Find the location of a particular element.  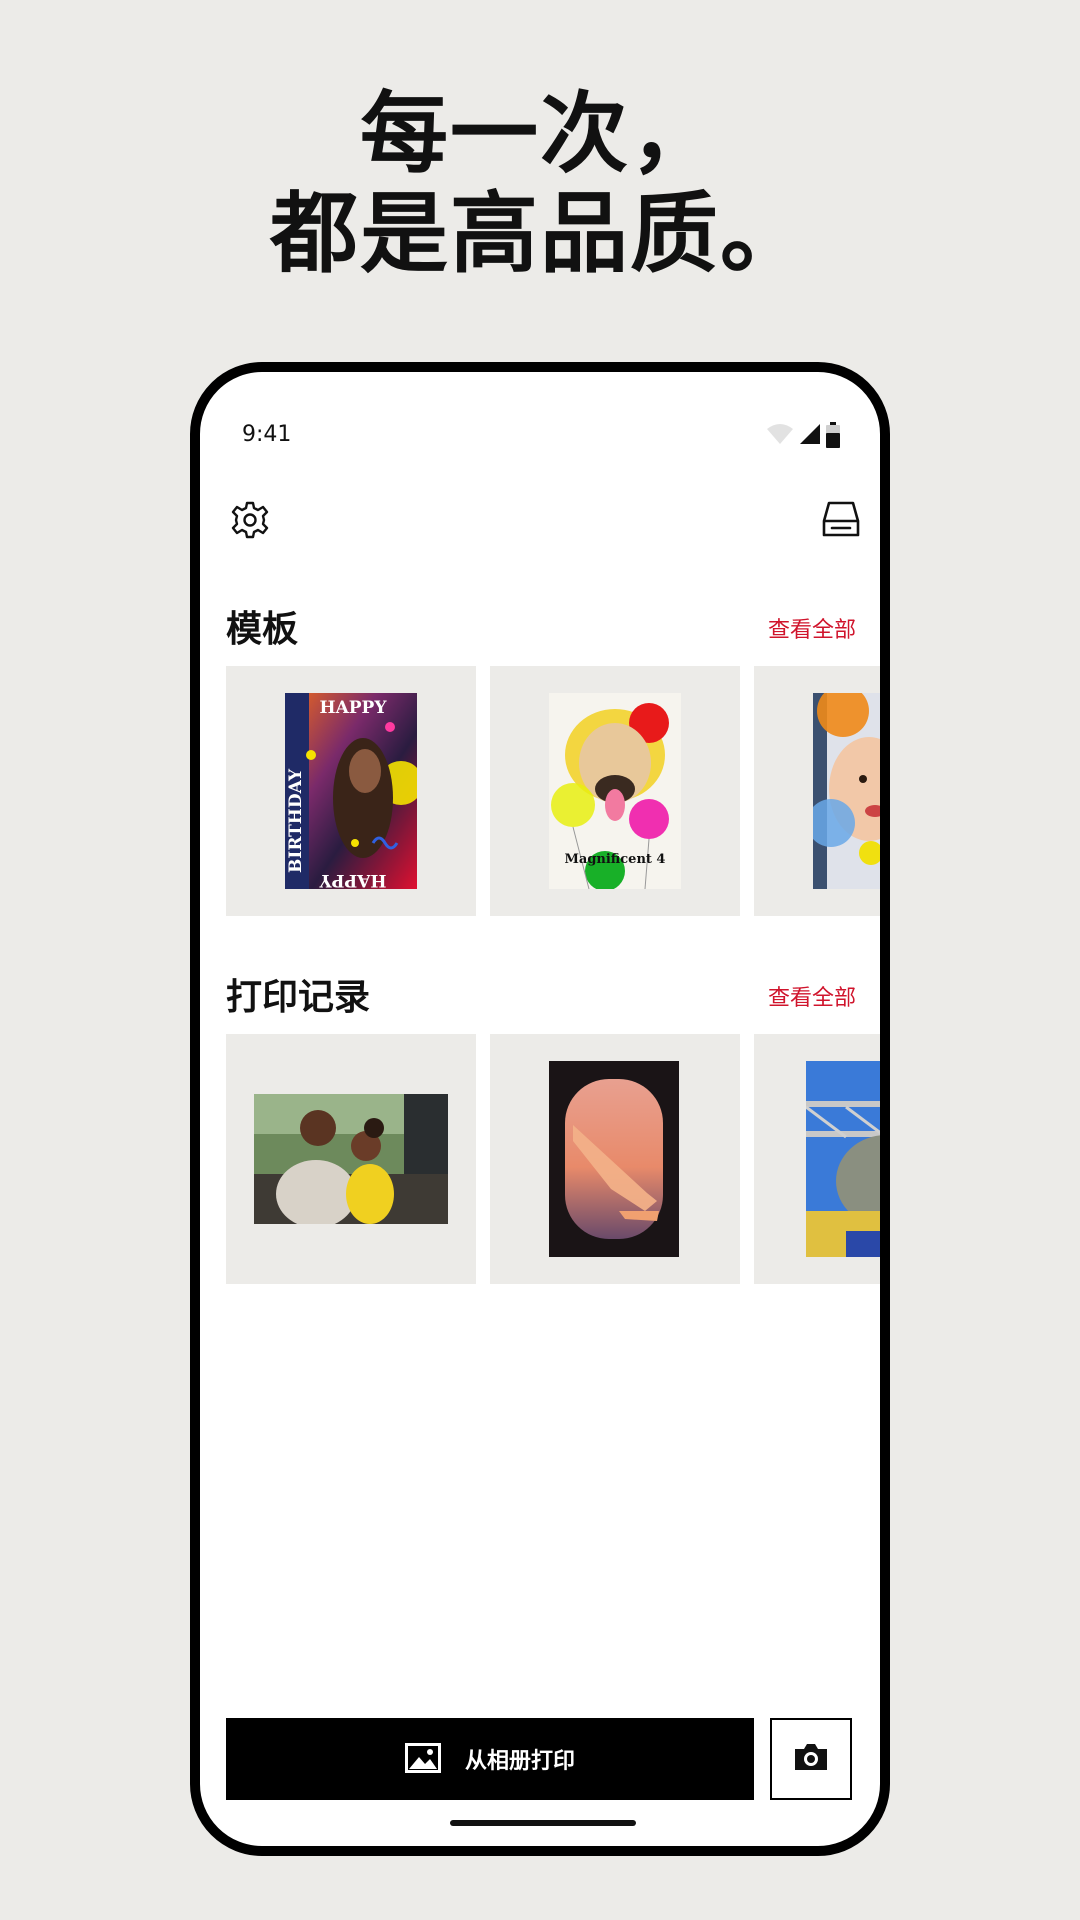

headline-line-1: 每一次， is located at coordinates (539, 133).